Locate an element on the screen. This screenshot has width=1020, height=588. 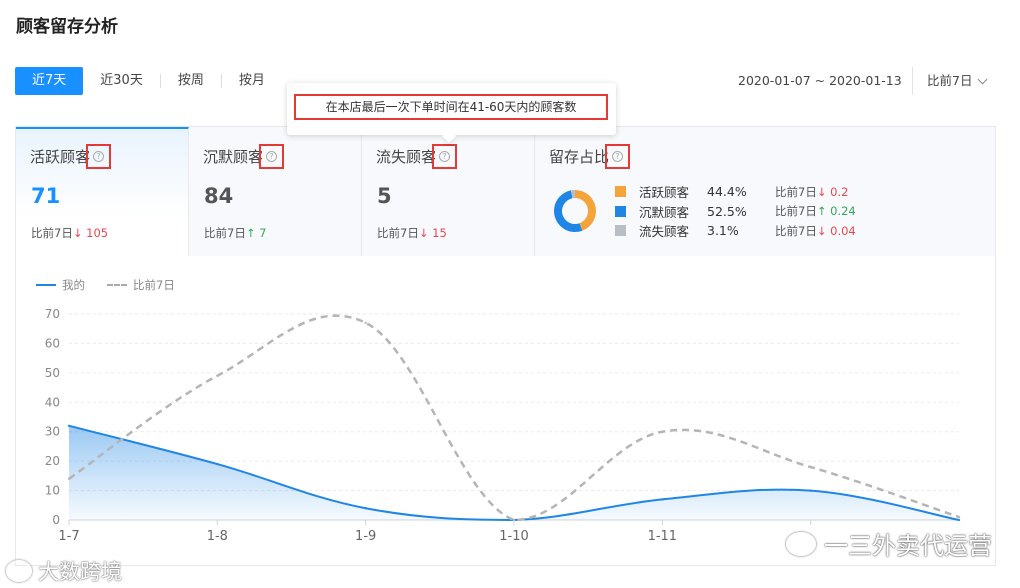
compare-delta: 105 is located at coordinates (97, 233).